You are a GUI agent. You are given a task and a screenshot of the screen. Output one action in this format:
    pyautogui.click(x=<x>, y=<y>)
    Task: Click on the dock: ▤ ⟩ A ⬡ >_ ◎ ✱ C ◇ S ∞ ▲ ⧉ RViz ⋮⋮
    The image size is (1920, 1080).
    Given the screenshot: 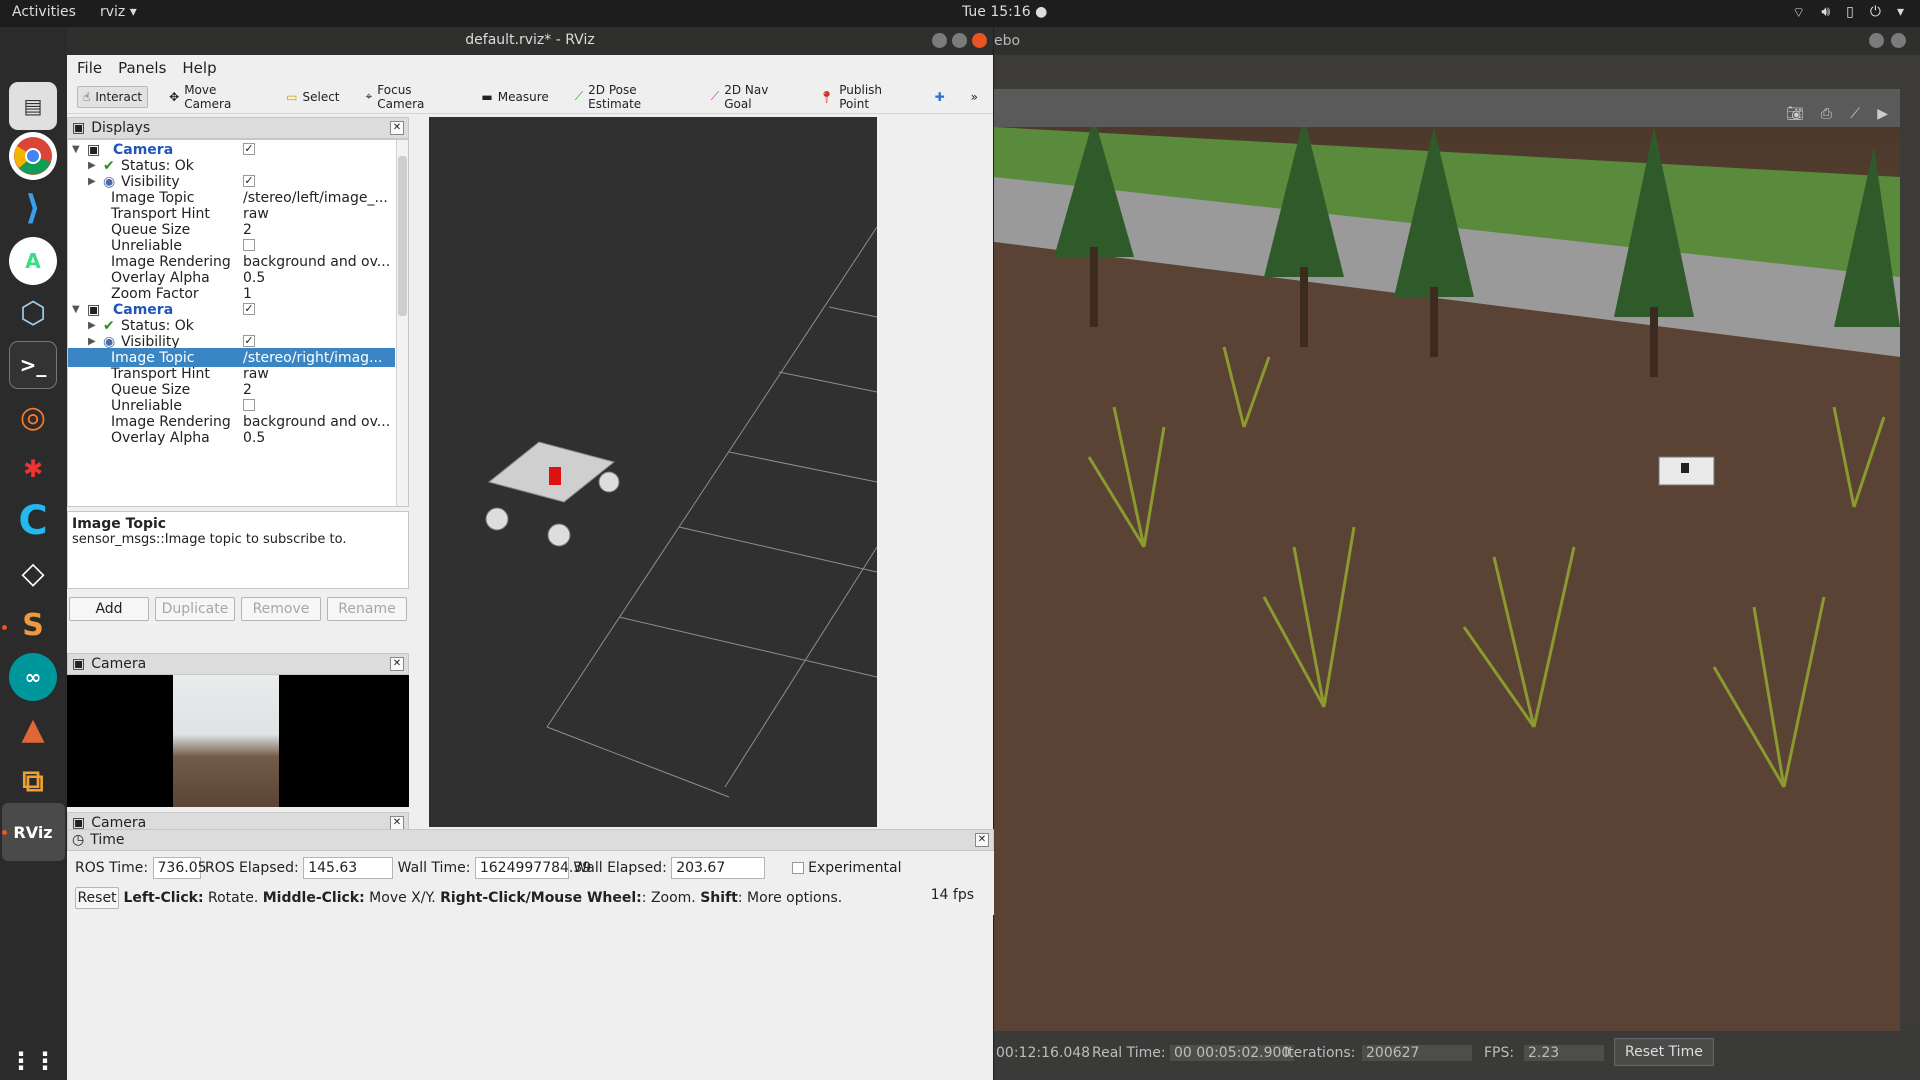 What is the action you would take?
    pyautogui.click(x=33, y=553)
    